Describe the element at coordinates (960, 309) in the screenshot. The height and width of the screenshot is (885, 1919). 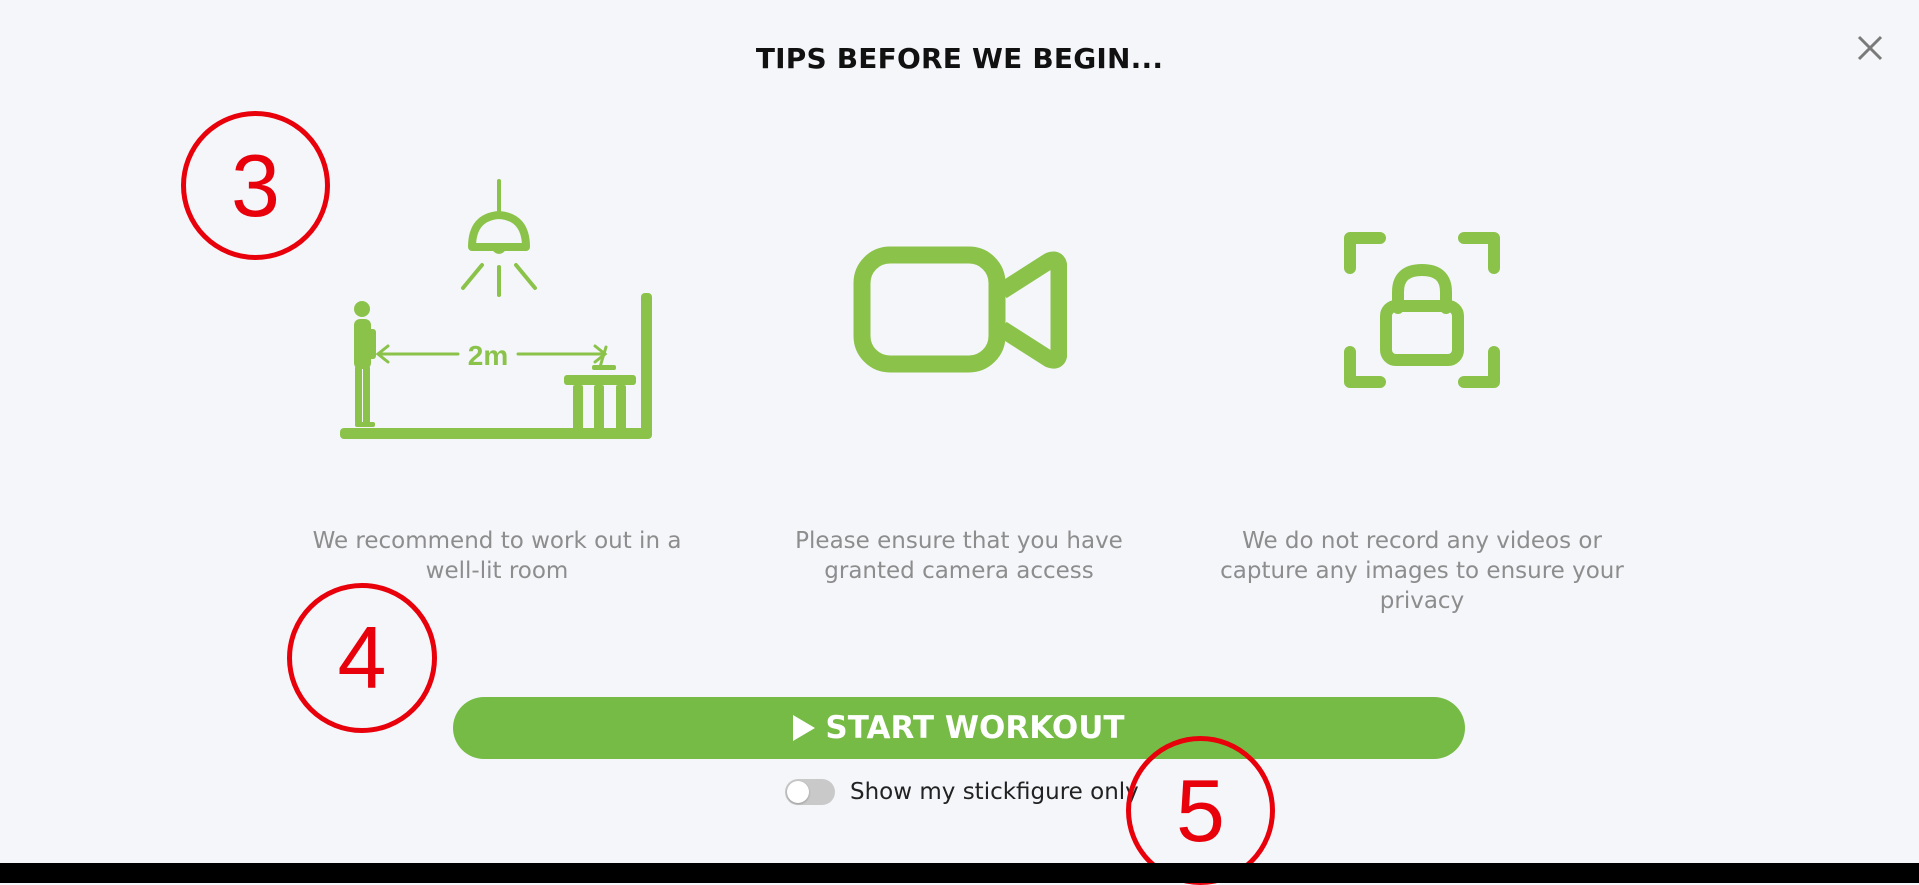
I see `video-camera-icon` at that location.